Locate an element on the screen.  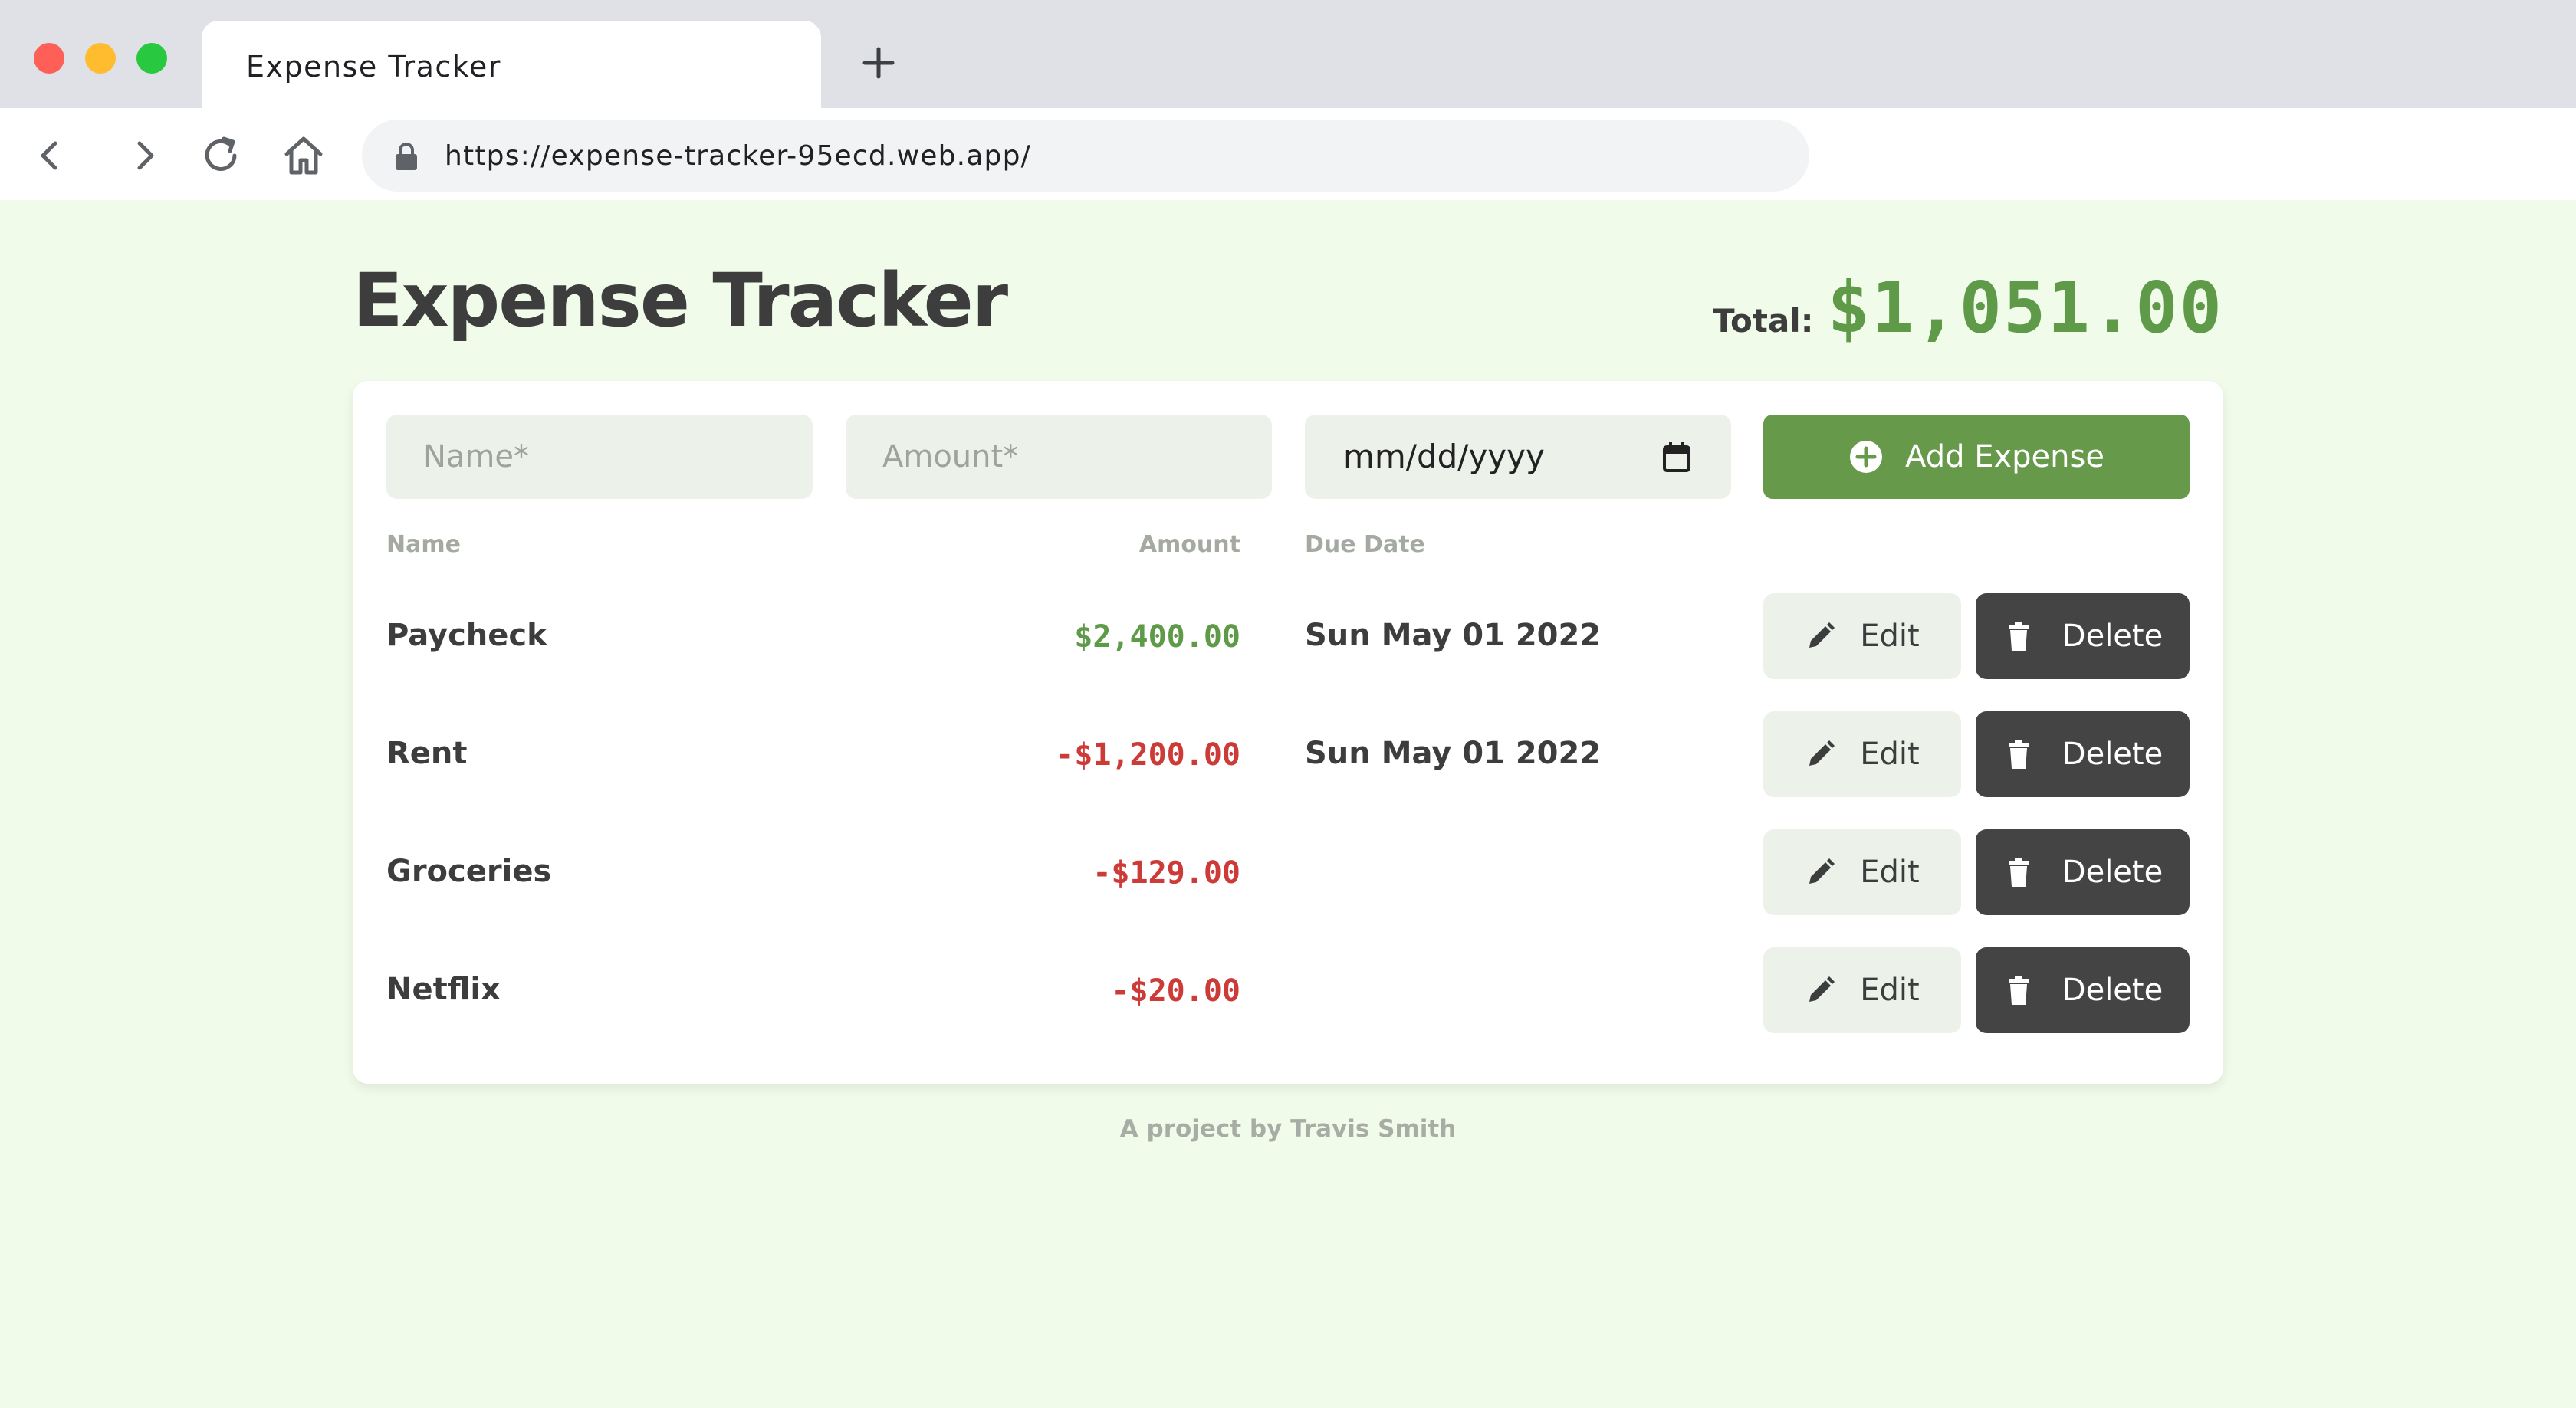
table-row: Netflix -$20.00 Edit Delete is located at coordinates (1288, 990).